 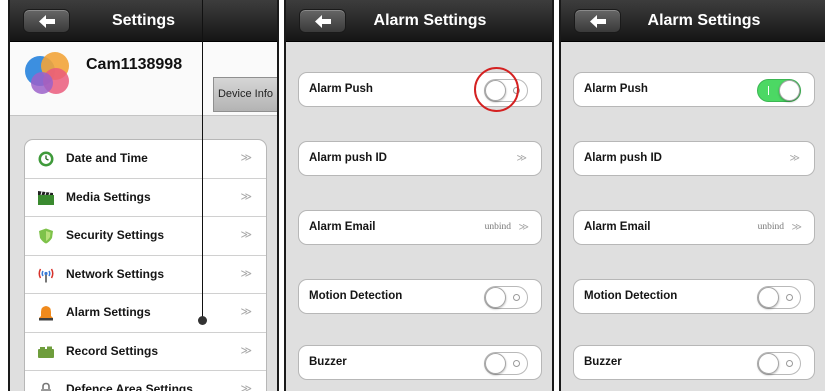 What do you see at coordinates (202, 160) in the screenshot?
I see `callout-line` at bounding box center [202, 160].